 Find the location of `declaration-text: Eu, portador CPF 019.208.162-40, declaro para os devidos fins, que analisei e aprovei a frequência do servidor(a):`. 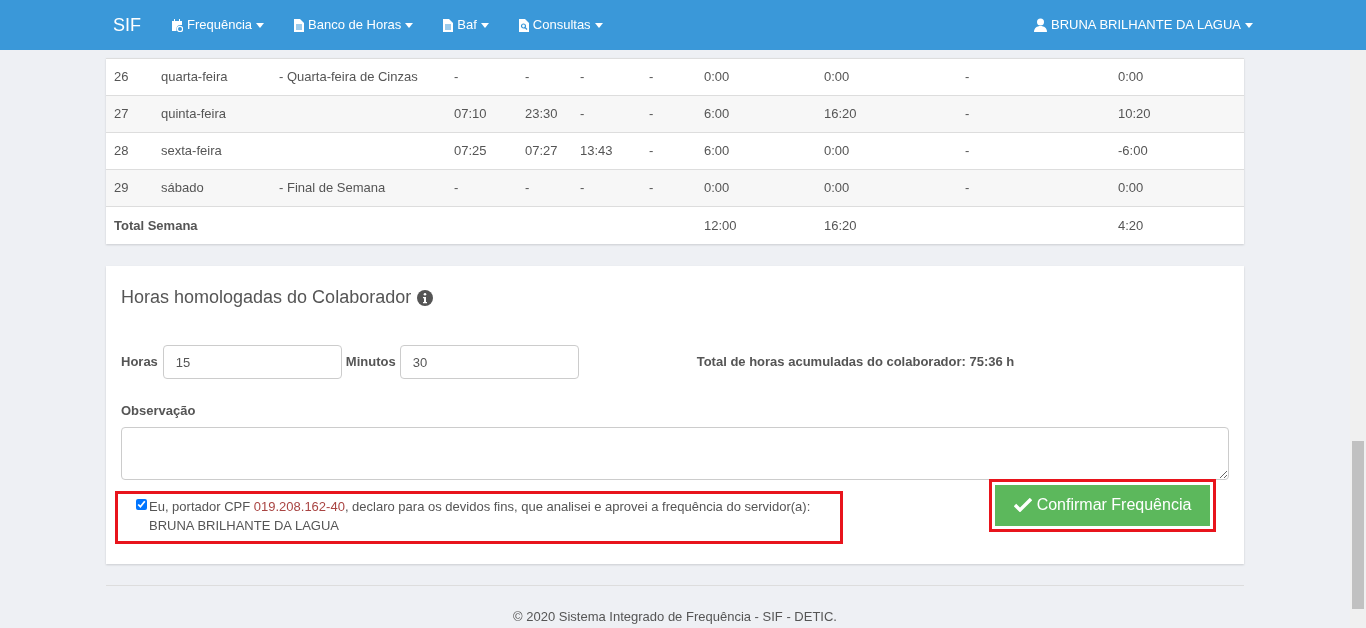

declaration-text: Eu, portador CPF 019.208.162-40, declaro para os devidos fins, que analisei e aprovei a frequência do servidor(a): is located at coordinates (480, 506).